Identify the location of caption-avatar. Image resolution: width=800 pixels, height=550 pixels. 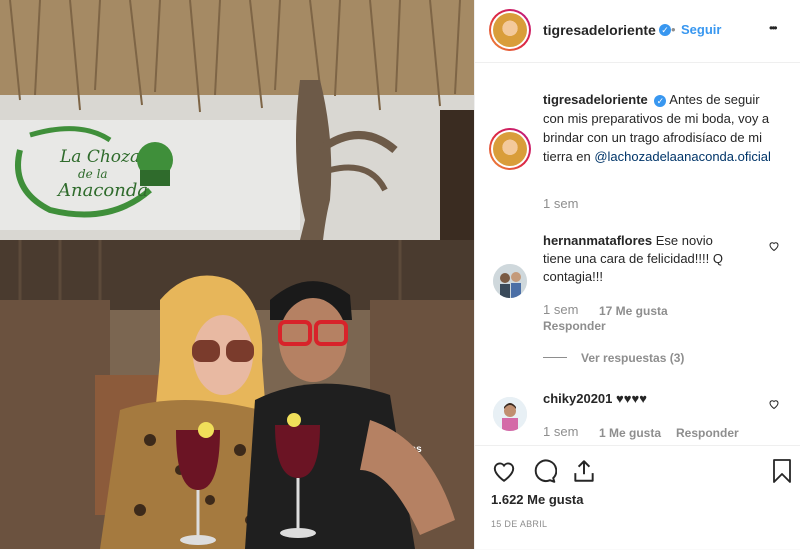
(510, 149).